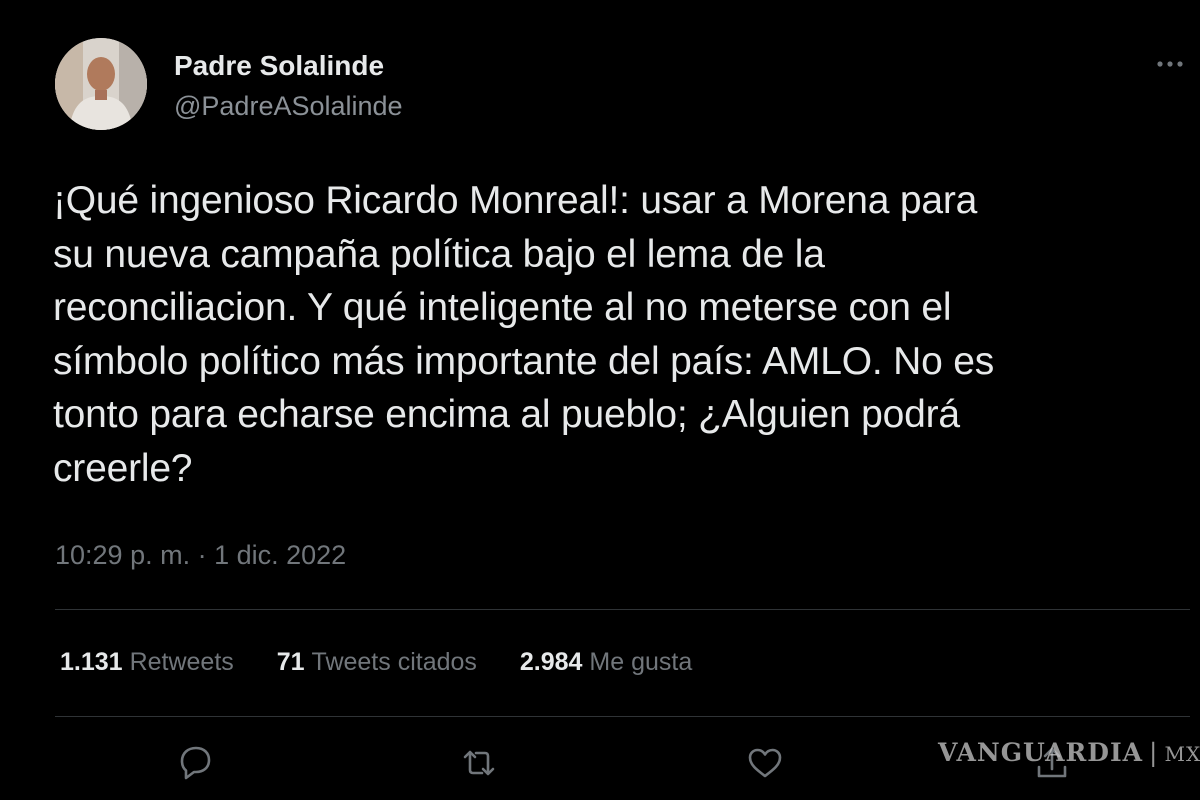 This screenshot has height=800, width=1200. Describe the element at coordinates (200, 555) in the screenshot. I see `tweet-timestamp: 10:29 p. m. · 1 dic. 2022` at that location.